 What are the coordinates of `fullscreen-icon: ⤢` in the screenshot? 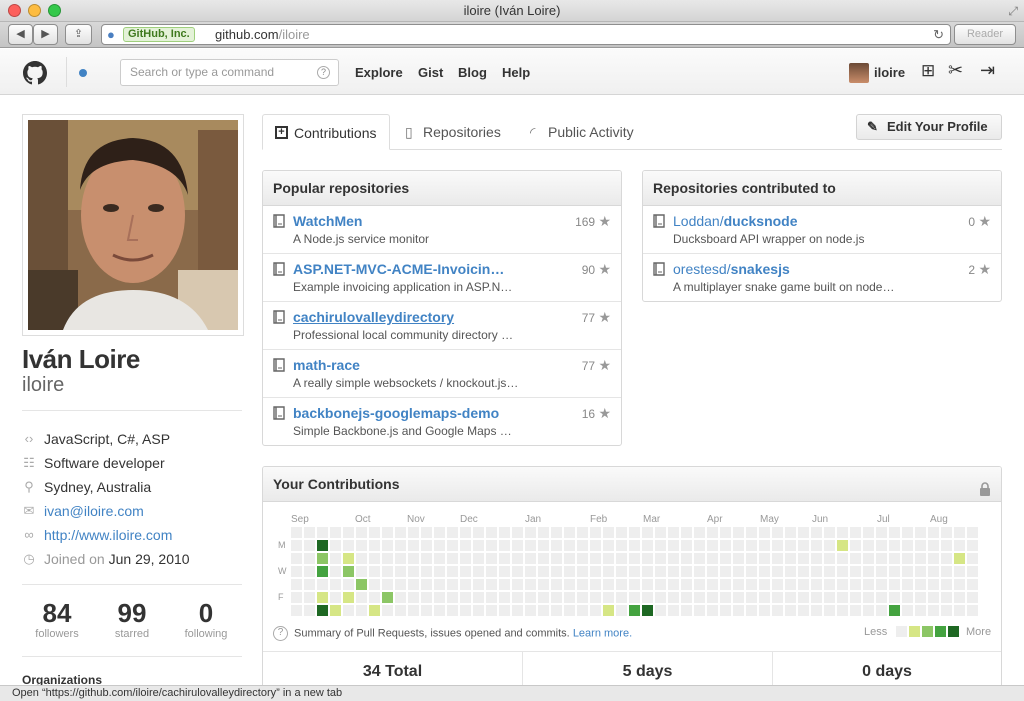 It's located at (1013, 11).